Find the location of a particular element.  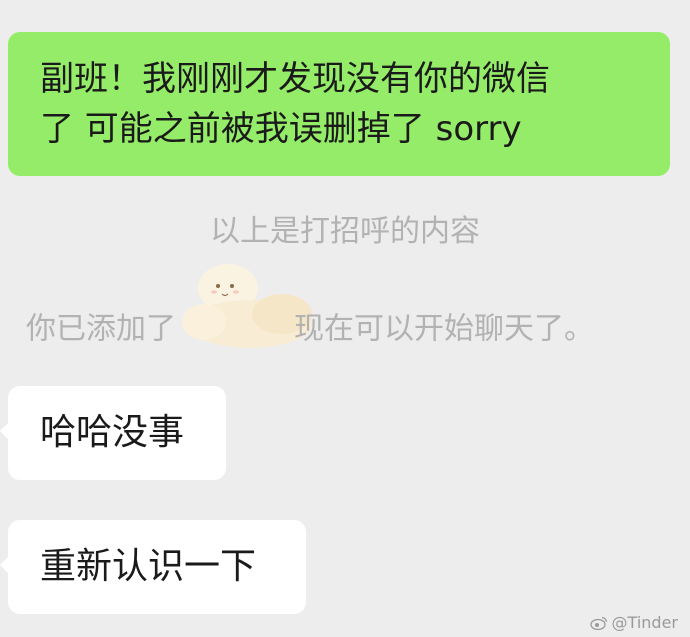

incoming-message-bubble: 重新认识一下 is located at coordinates (153, 567).